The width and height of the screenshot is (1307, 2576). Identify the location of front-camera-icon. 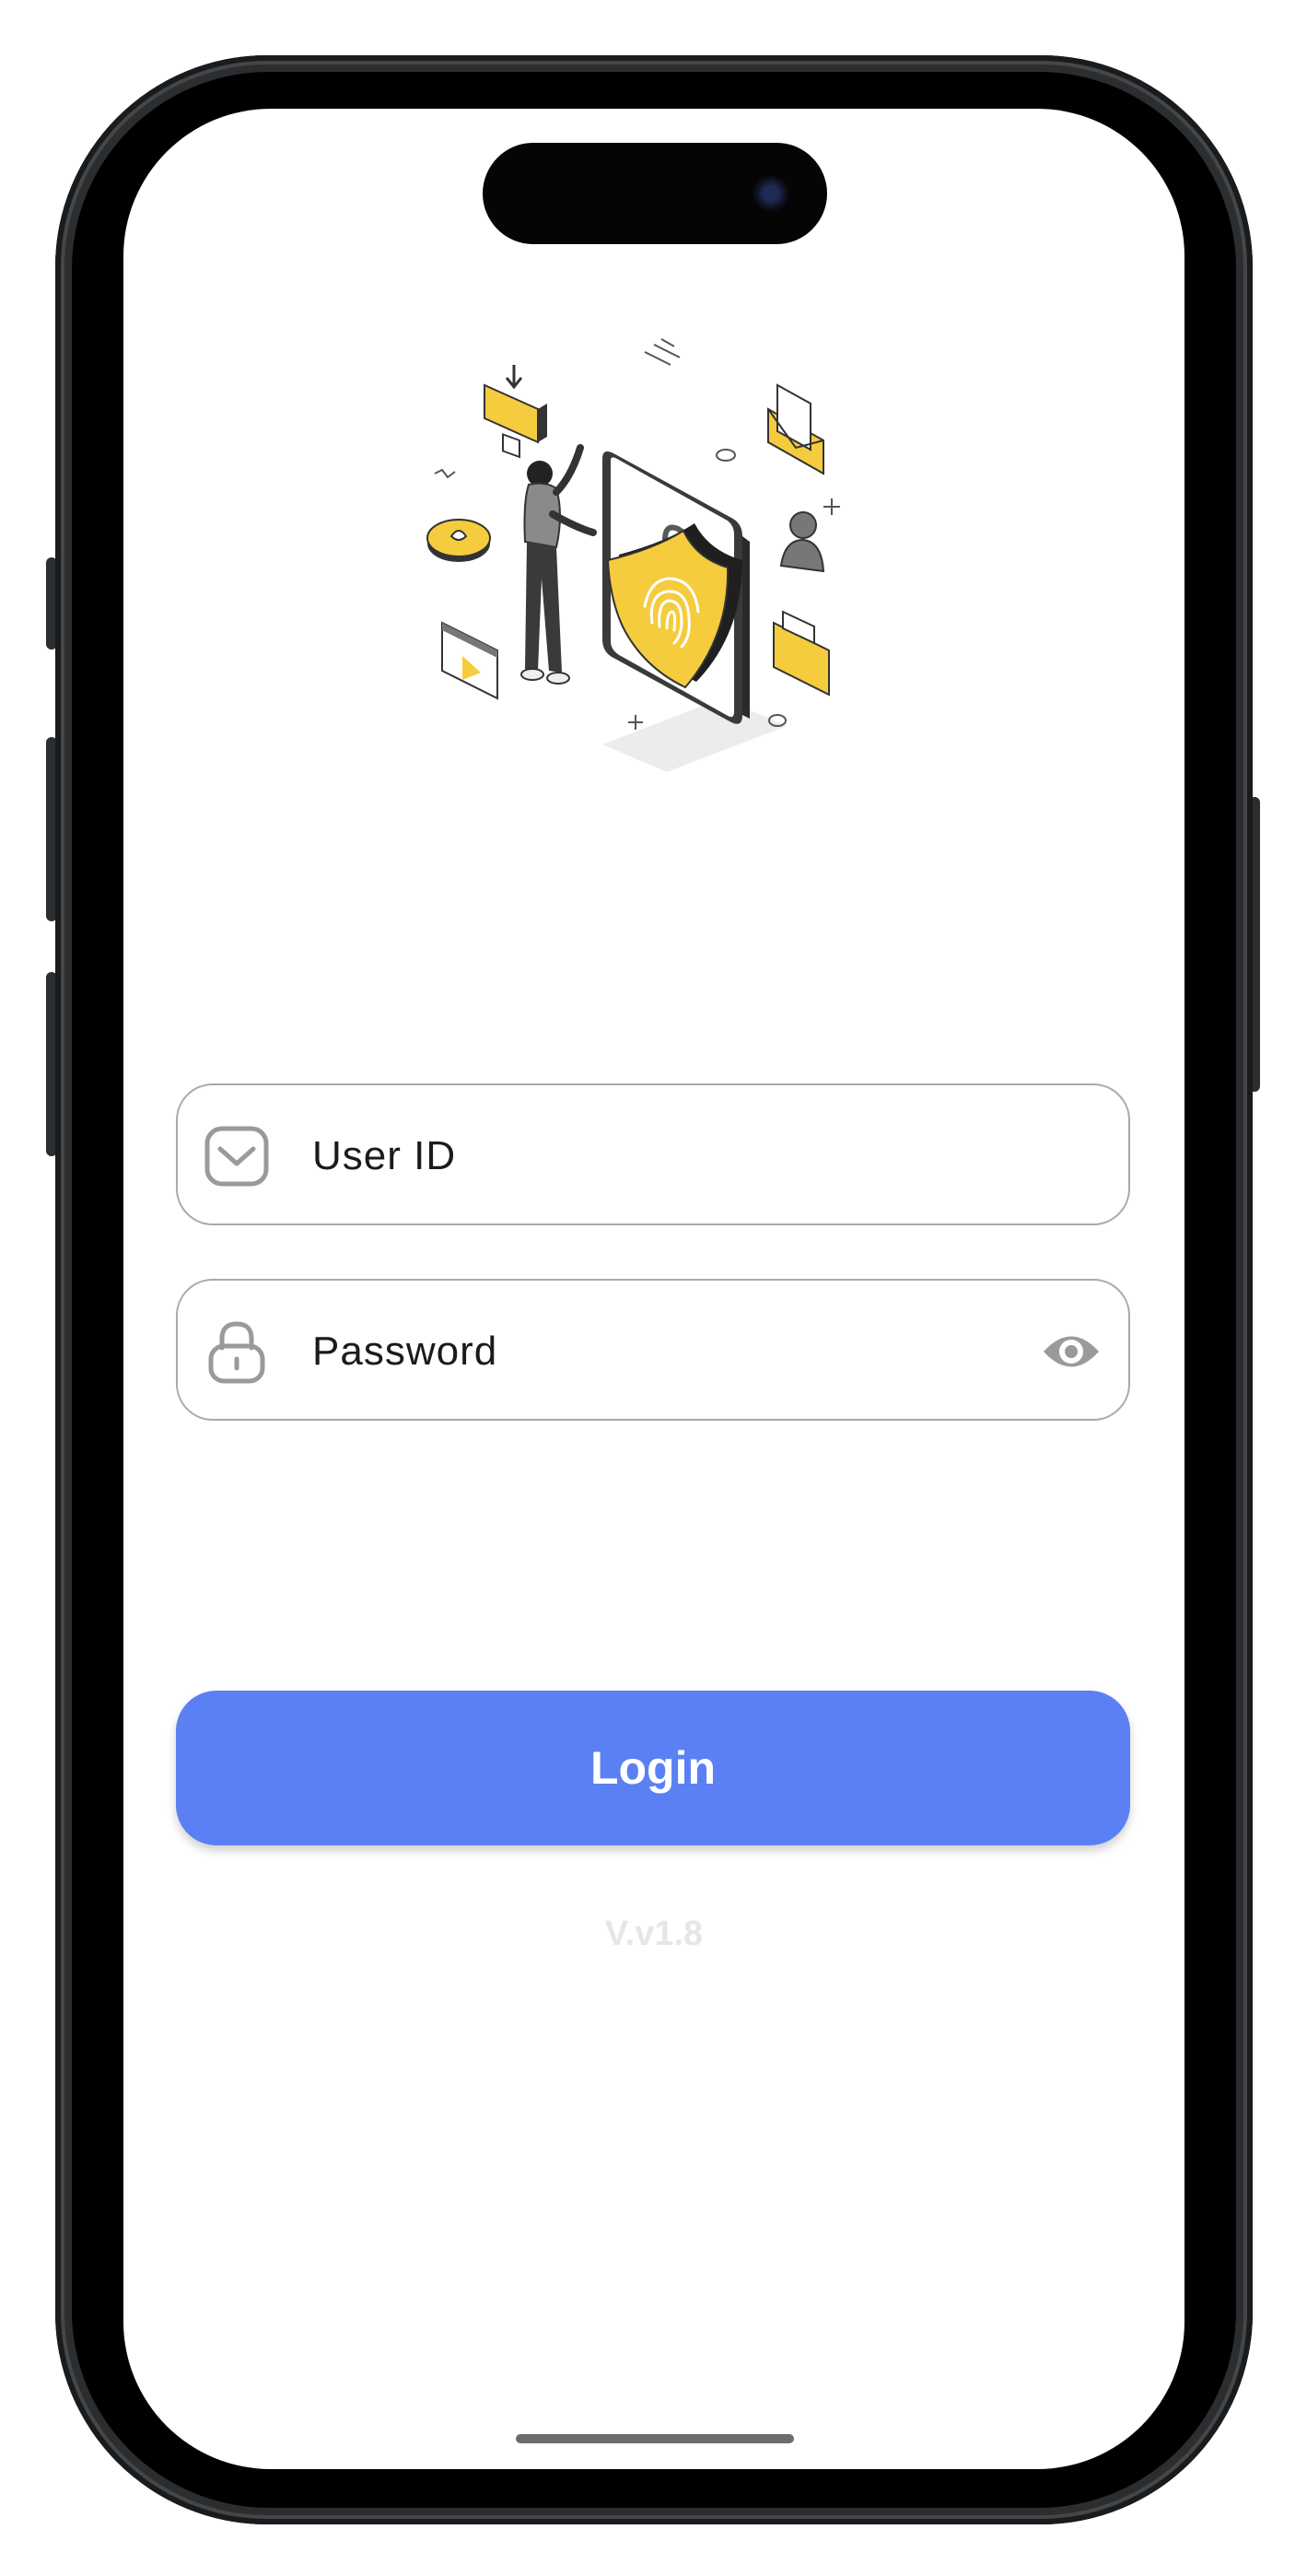
(771, 193).